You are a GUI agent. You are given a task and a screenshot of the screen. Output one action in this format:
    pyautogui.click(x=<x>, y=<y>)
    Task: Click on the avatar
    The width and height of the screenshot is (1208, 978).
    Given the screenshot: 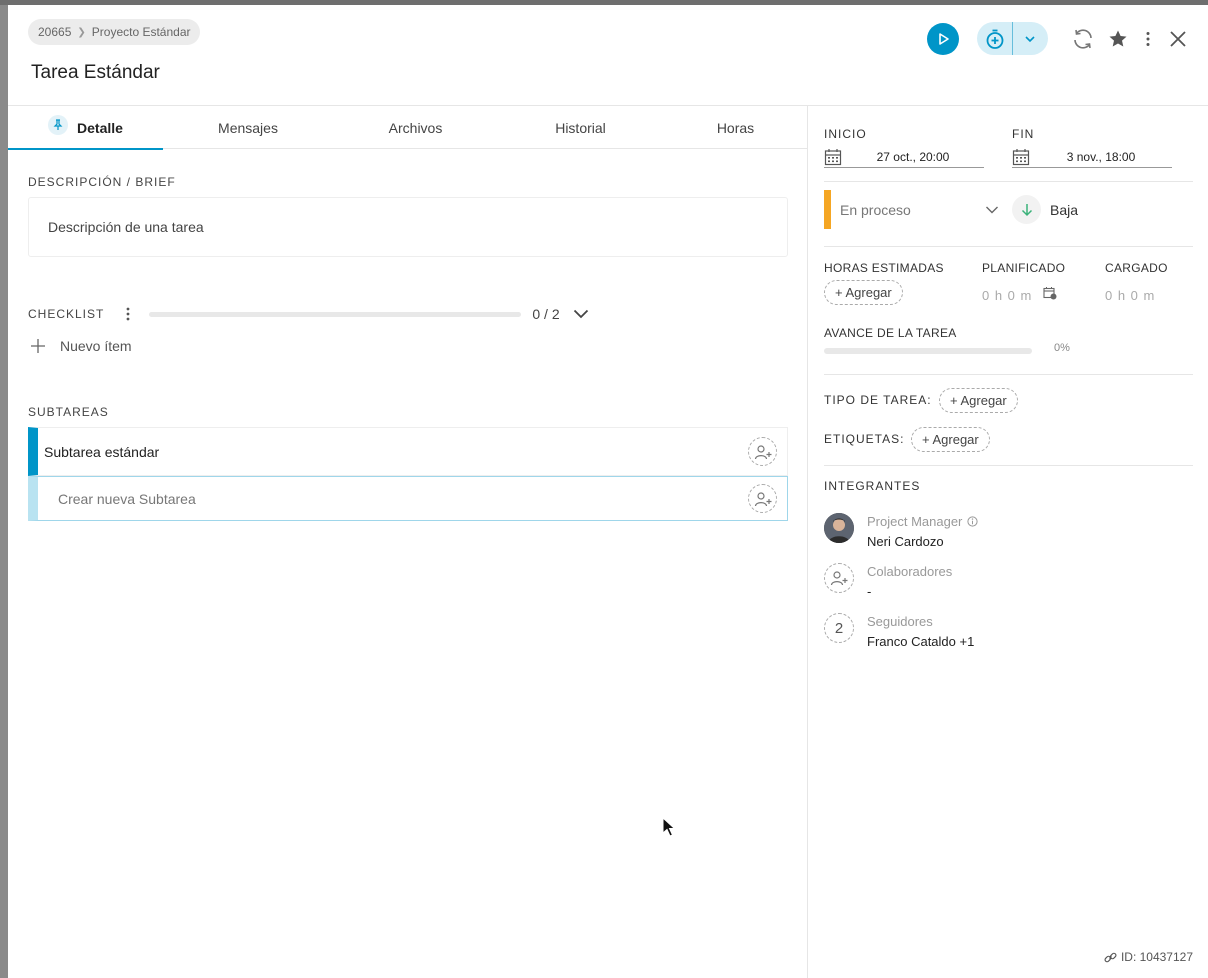 What is the action you would take?
    pyautogui.click(x=839, y=528)
    